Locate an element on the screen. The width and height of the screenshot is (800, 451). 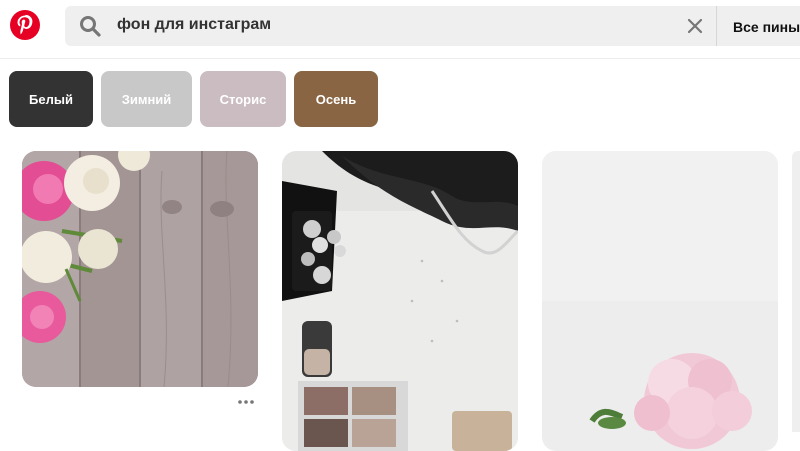
search-input: фон для инстаграм is located at coordinates (194, 25).